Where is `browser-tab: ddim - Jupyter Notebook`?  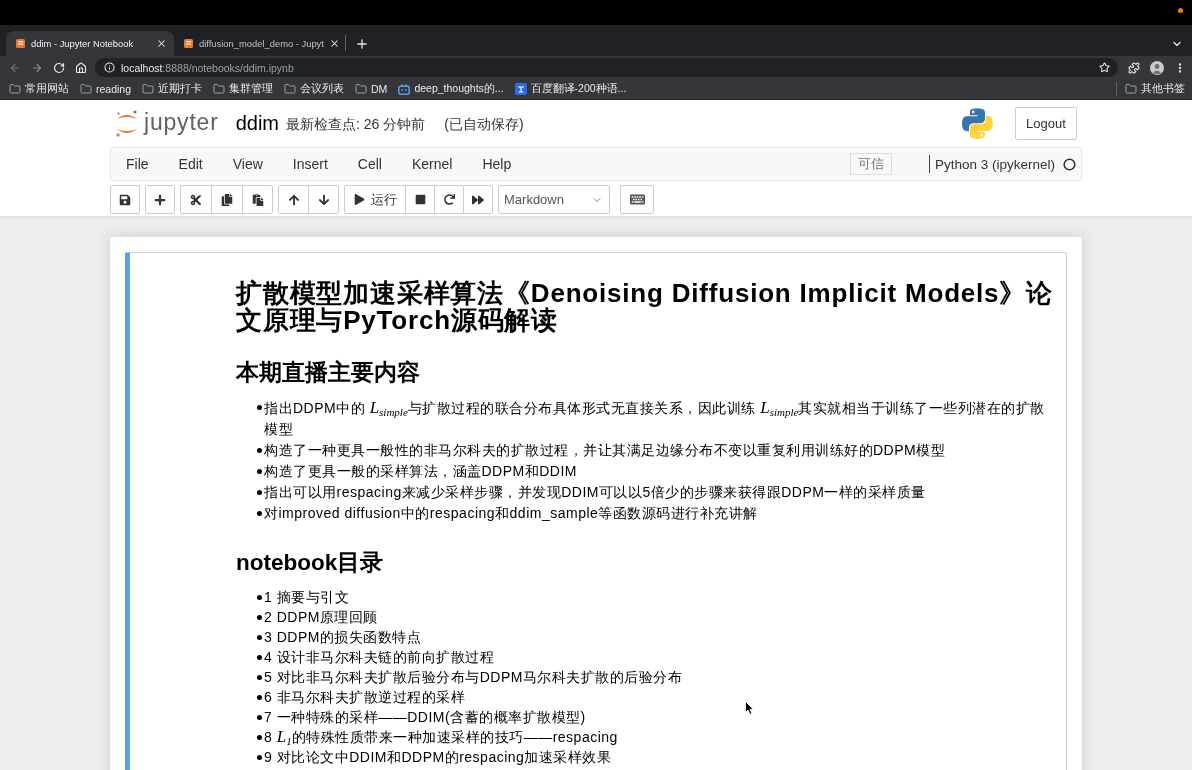 browser-tab: ddim - Jupyter Notebook is located at coordinates (90, 43).